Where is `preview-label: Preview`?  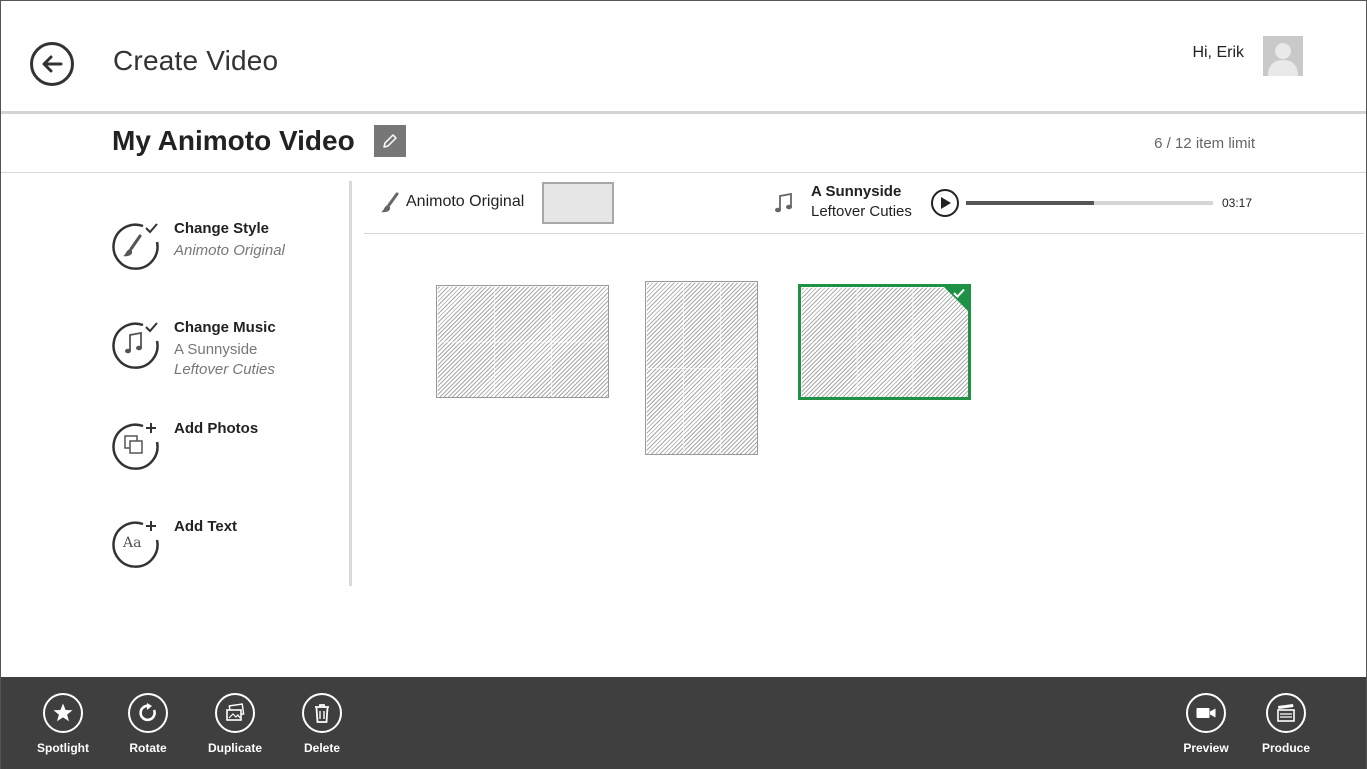 preview-label: Preview is located at coordinates (1206, 748).